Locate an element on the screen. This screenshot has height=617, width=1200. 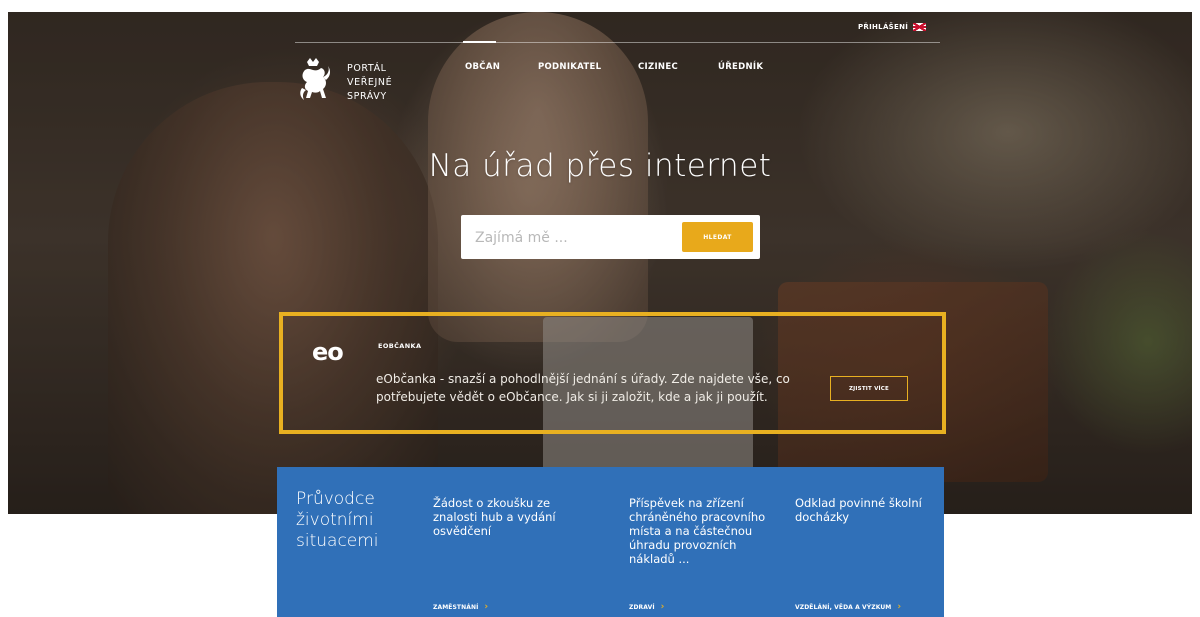
logo-line-1: PORTÁL is located at coordinates (367, 68).